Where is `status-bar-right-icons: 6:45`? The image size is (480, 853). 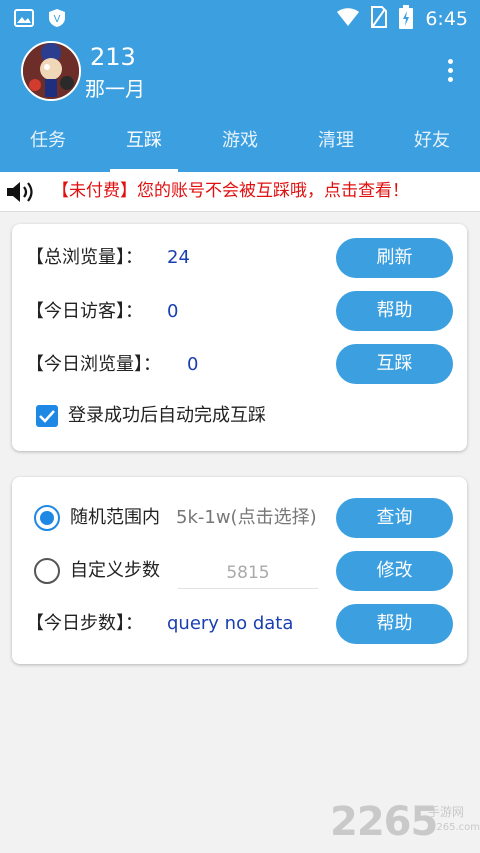
status-bar-right-icons: 6:45 is located at coordinates (402, 19).